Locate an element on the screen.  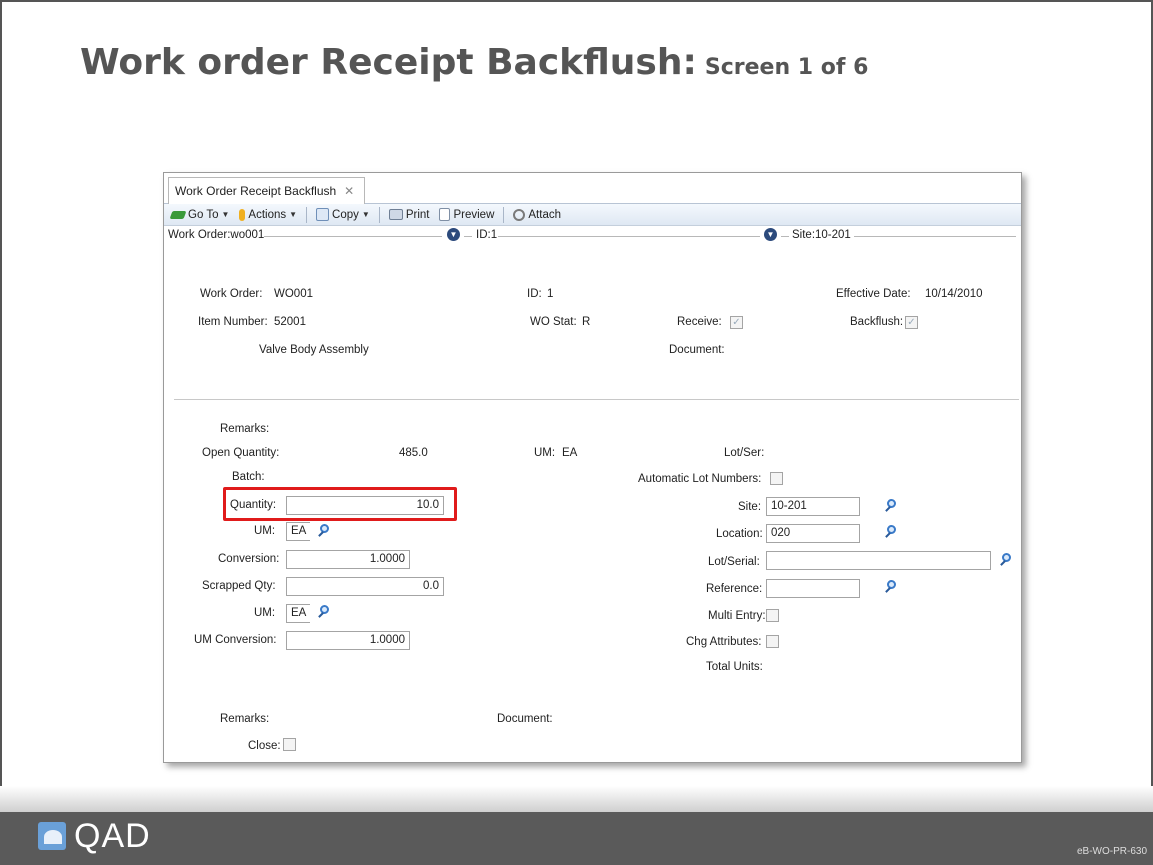
item-description: Valve Body Assembly is located at coordinates (314, 350).